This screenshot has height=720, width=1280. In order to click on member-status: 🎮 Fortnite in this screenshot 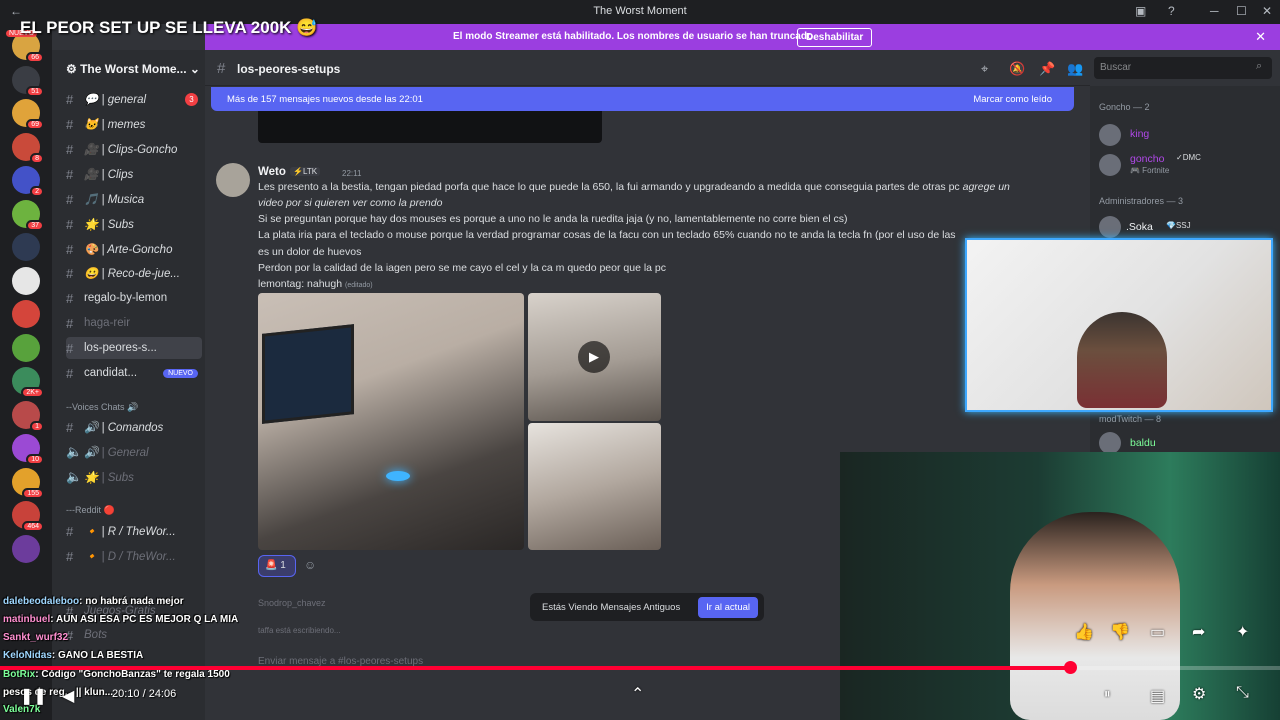, I will do `click(1150, 170)`.